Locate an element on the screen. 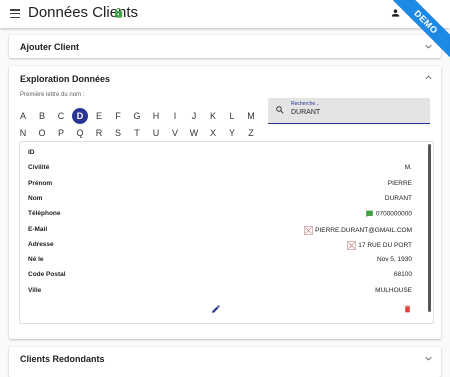 This screenshot has height=377, width=450. letter-i: I is located at coordinates (175, 116).